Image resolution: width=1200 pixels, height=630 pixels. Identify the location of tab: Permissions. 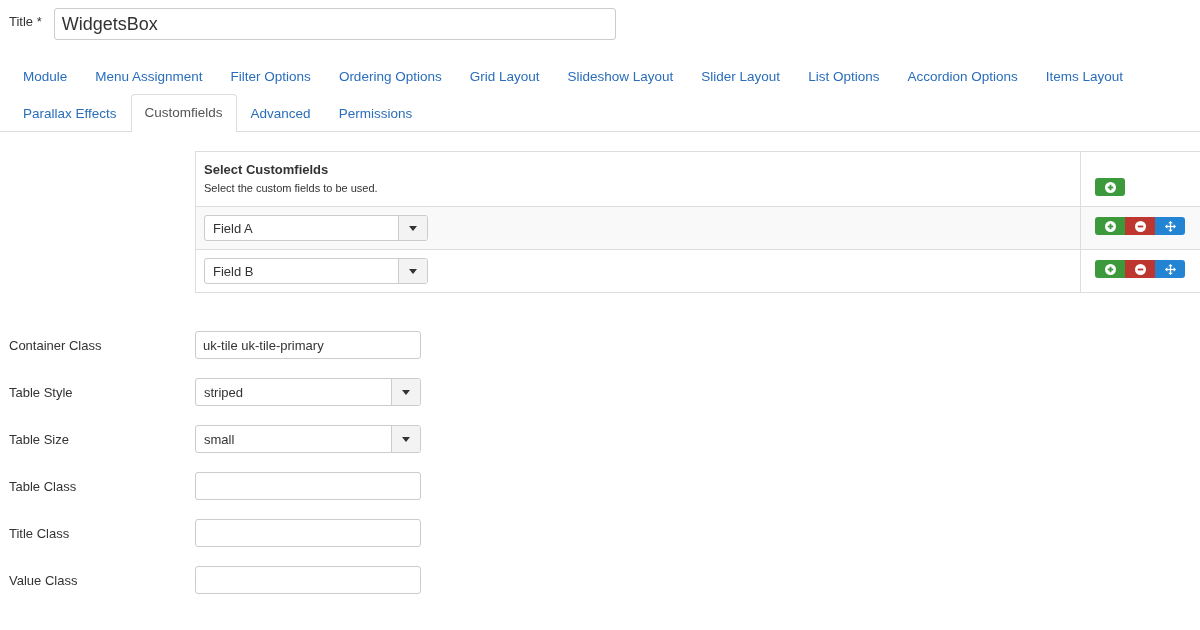
(375, 113).